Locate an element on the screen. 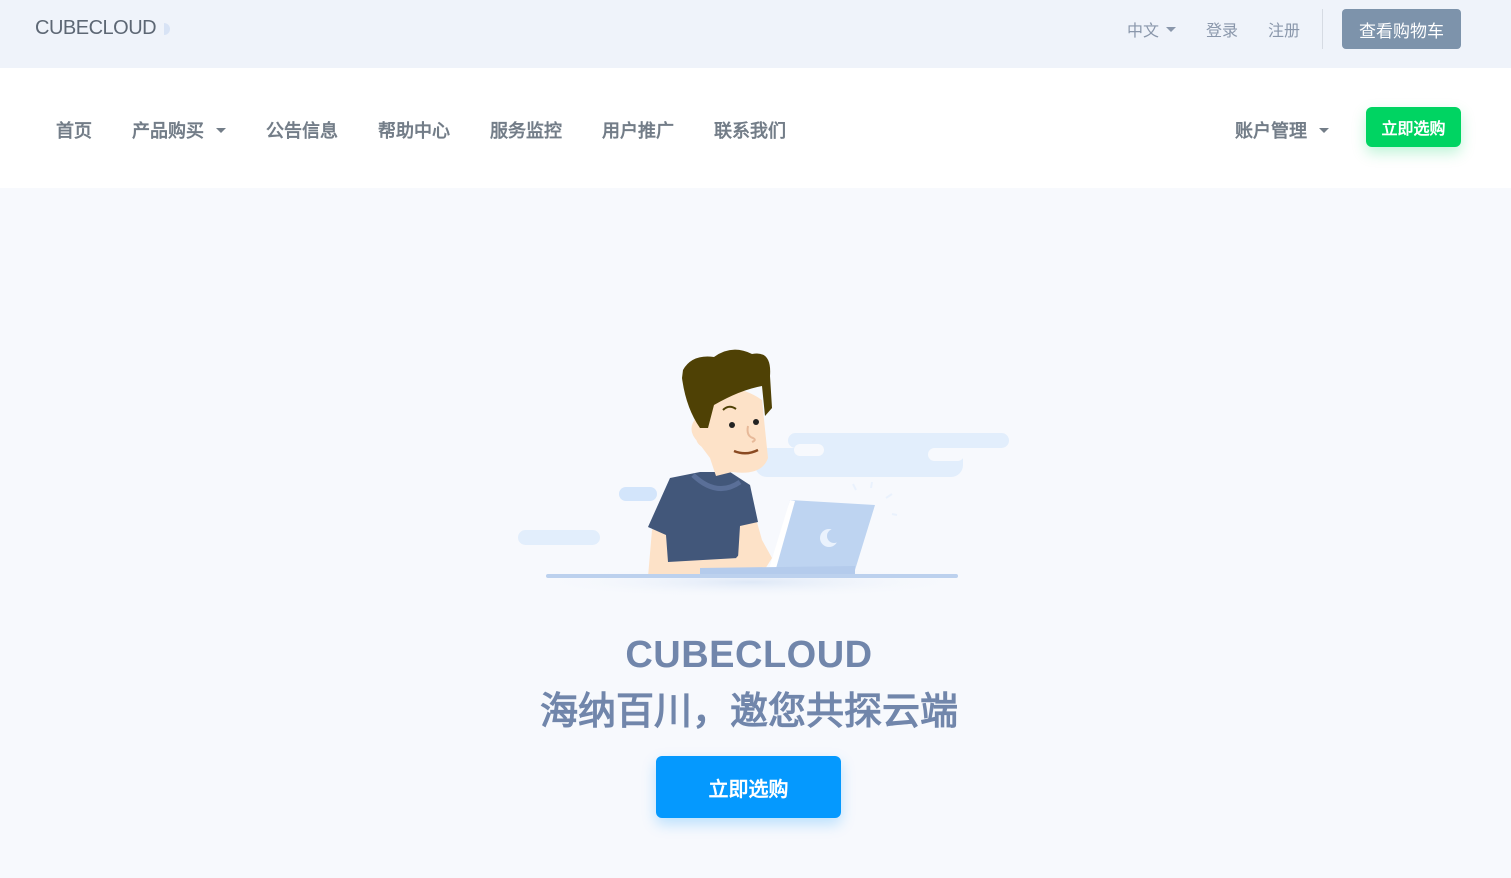 This screenshot has height=878, width=1511. nav-item-label: 公告信息 is located at coordinates (302, 131).